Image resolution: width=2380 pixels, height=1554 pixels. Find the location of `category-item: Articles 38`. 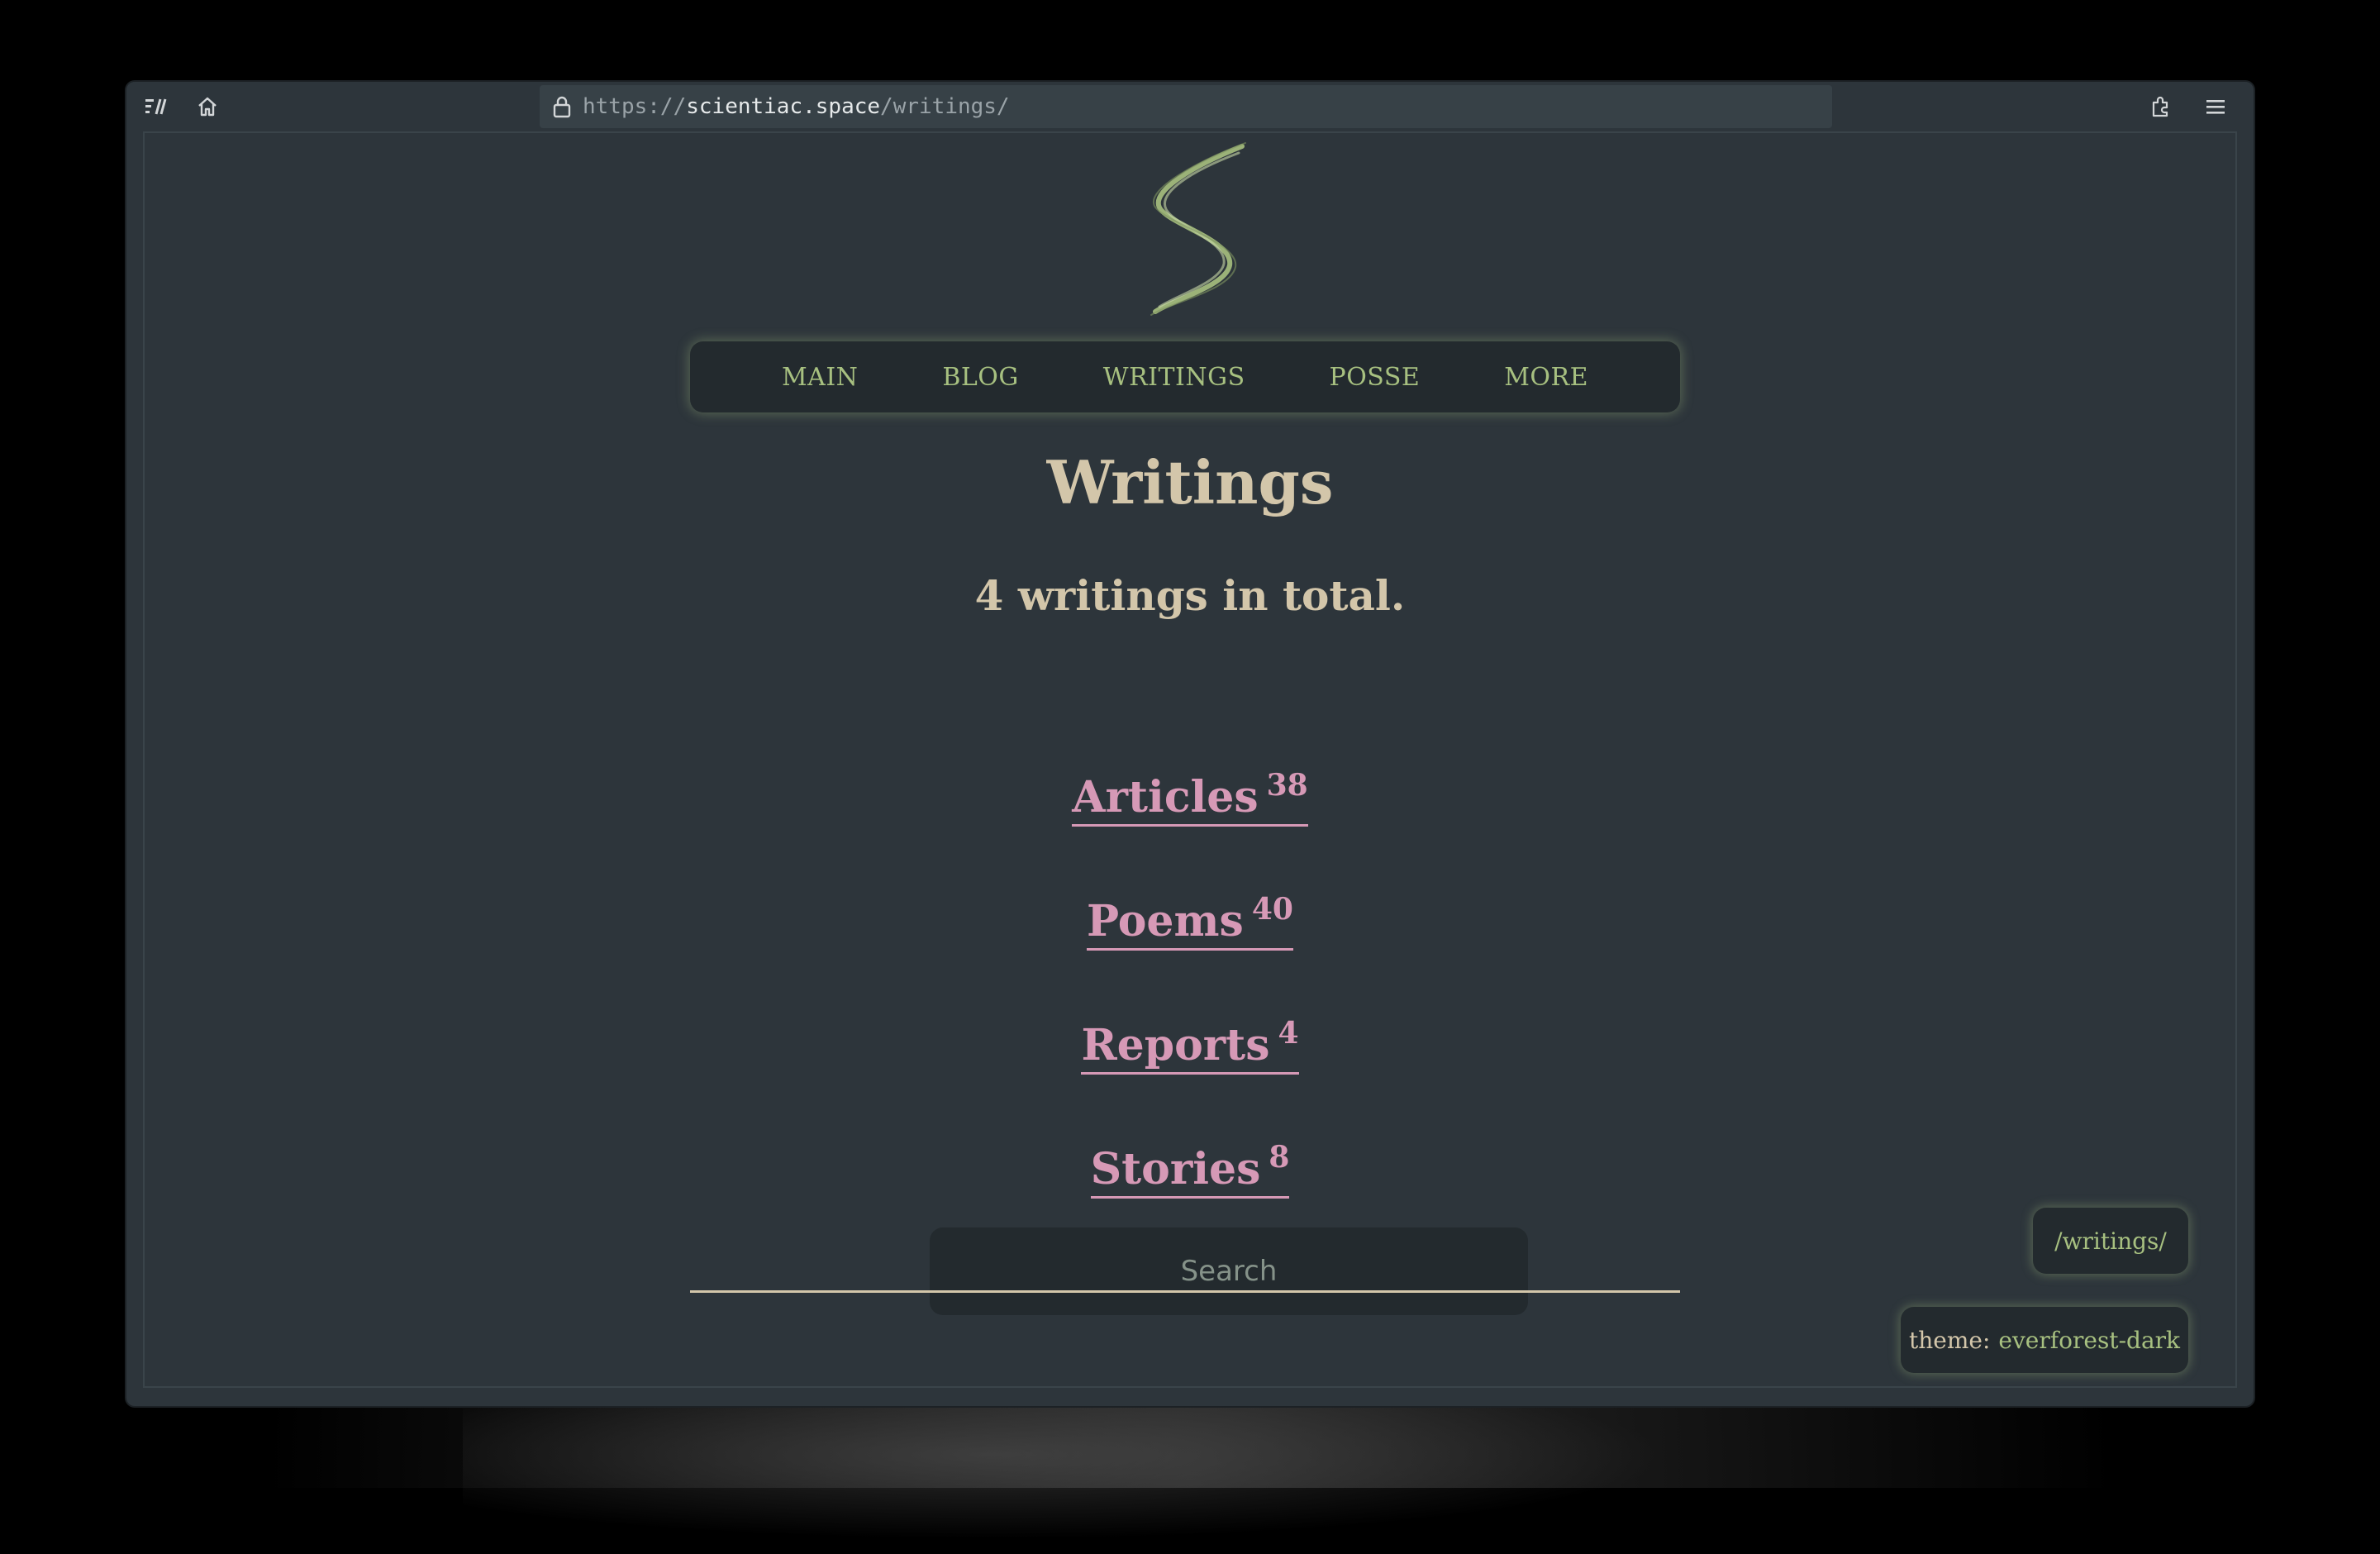

category-item: Articles 38 is located at coordinates (1190, 797).